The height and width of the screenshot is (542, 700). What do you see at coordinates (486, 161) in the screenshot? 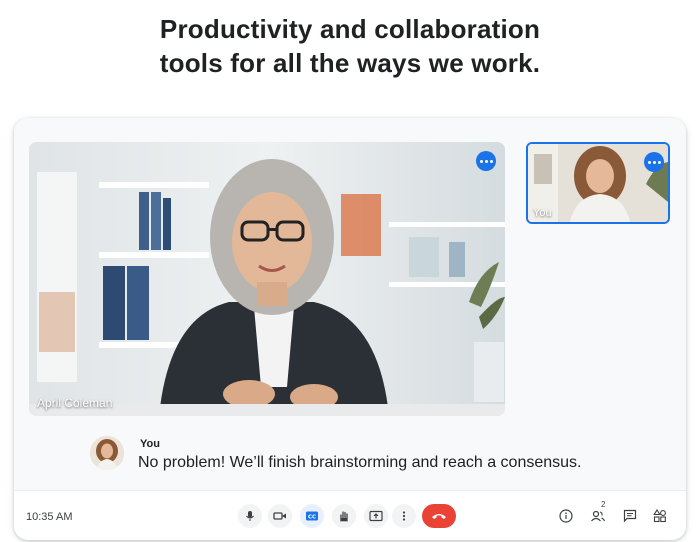
I see `main-tile-more-button` at bounding box center [486, 161].